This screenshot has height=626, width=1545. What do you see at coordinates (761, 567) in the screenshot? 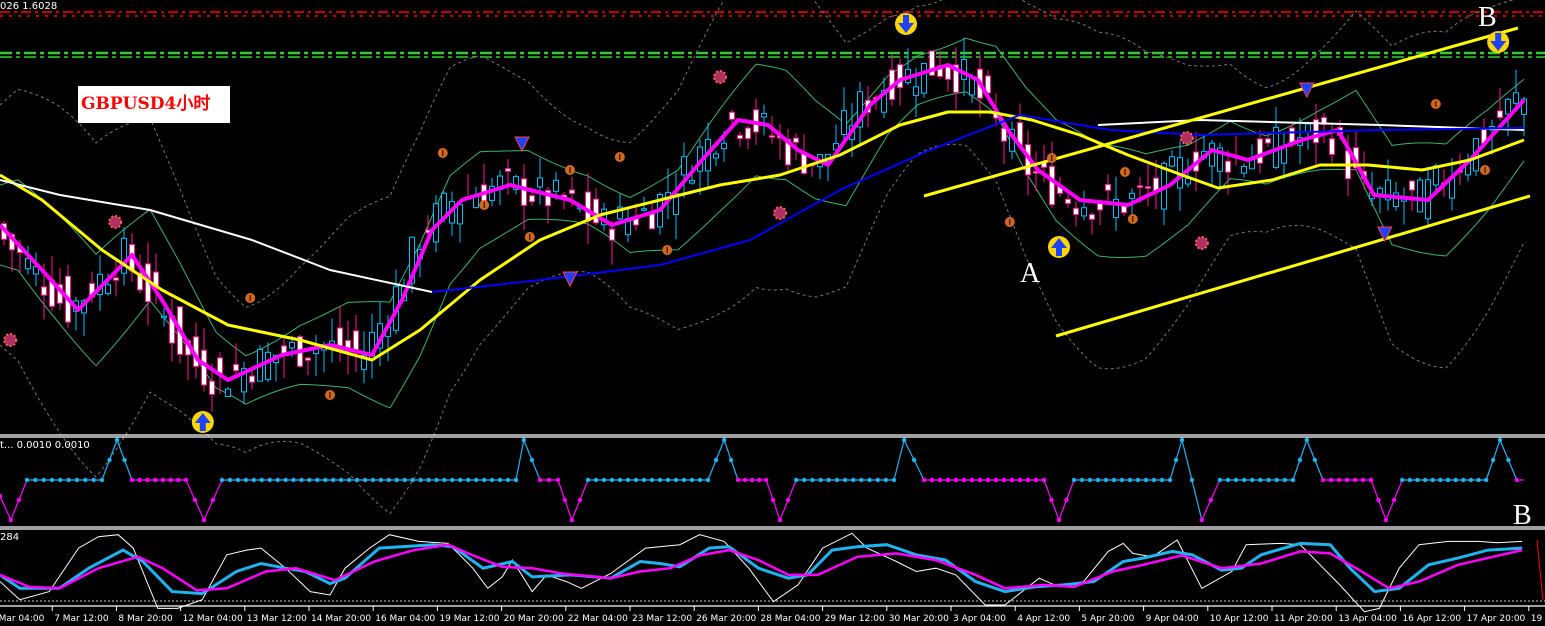
I see `oscillator-line-magenta` at bounding box center [761, 567].